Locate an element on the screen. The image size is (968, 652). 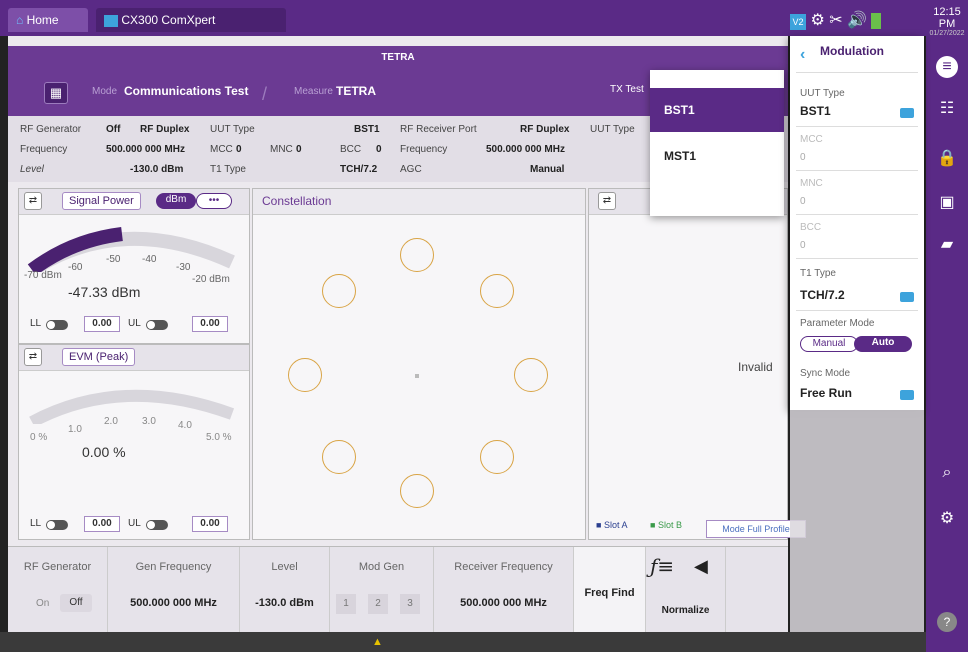
sp-tick-2: -50 is located at coordinates (113, 259).